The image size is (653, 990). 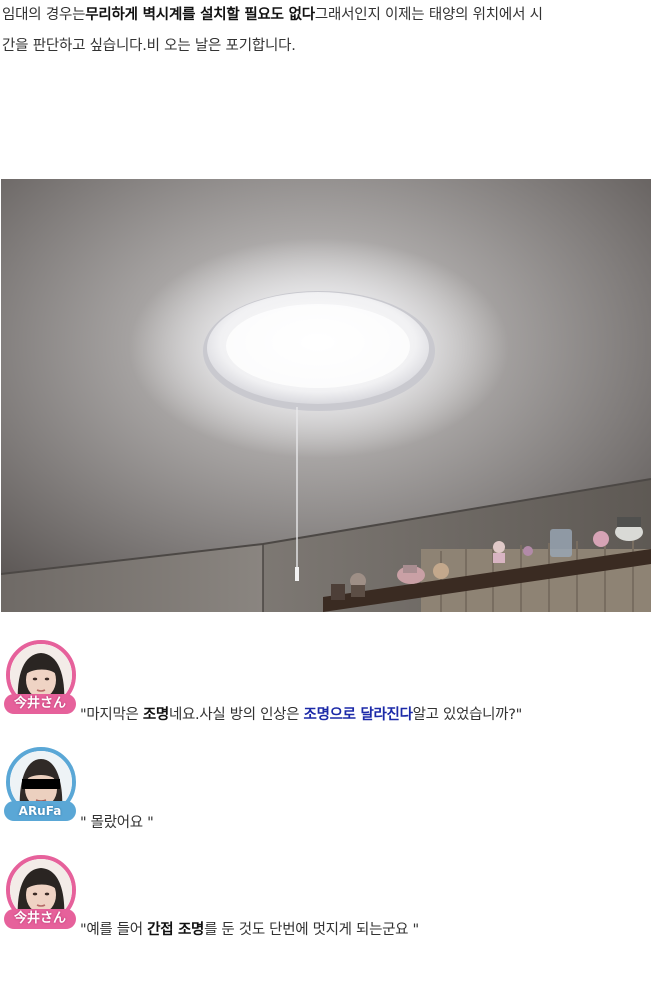 What do you see at coordinates (326, 792) in the screenshot?
I see `chat-row-2: ARuFa " 몰랐어요 "` at bounding box center [326, 792].